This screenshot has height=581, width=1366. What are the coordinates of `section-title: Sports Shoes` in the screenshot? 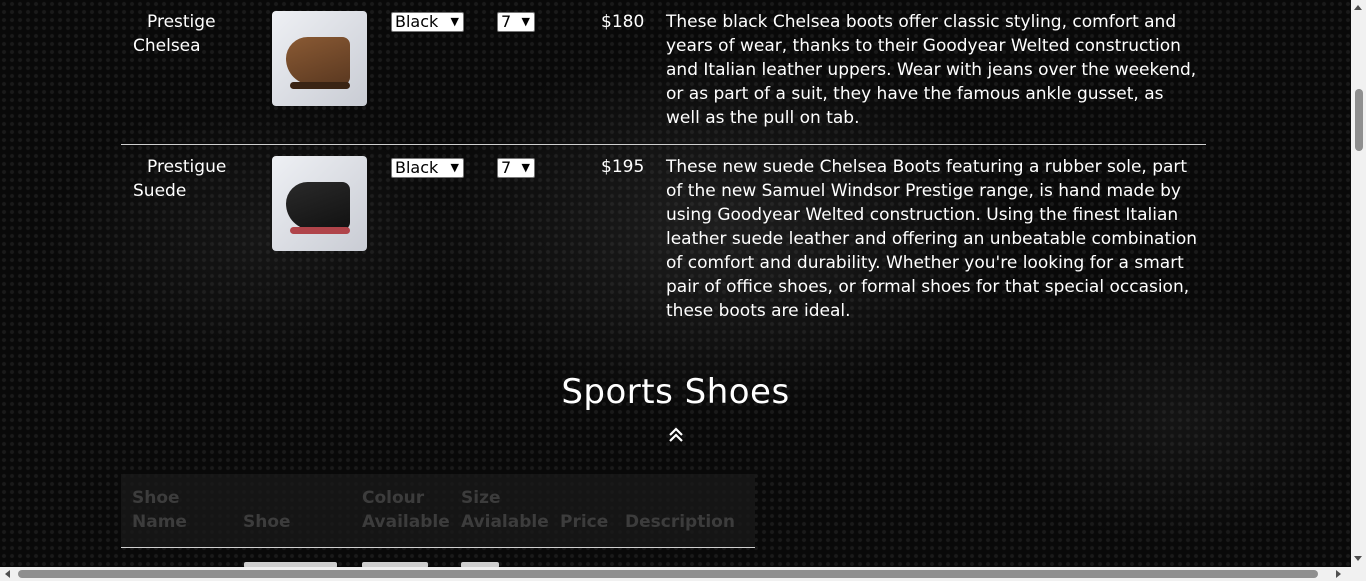 It's located at (675, 392).